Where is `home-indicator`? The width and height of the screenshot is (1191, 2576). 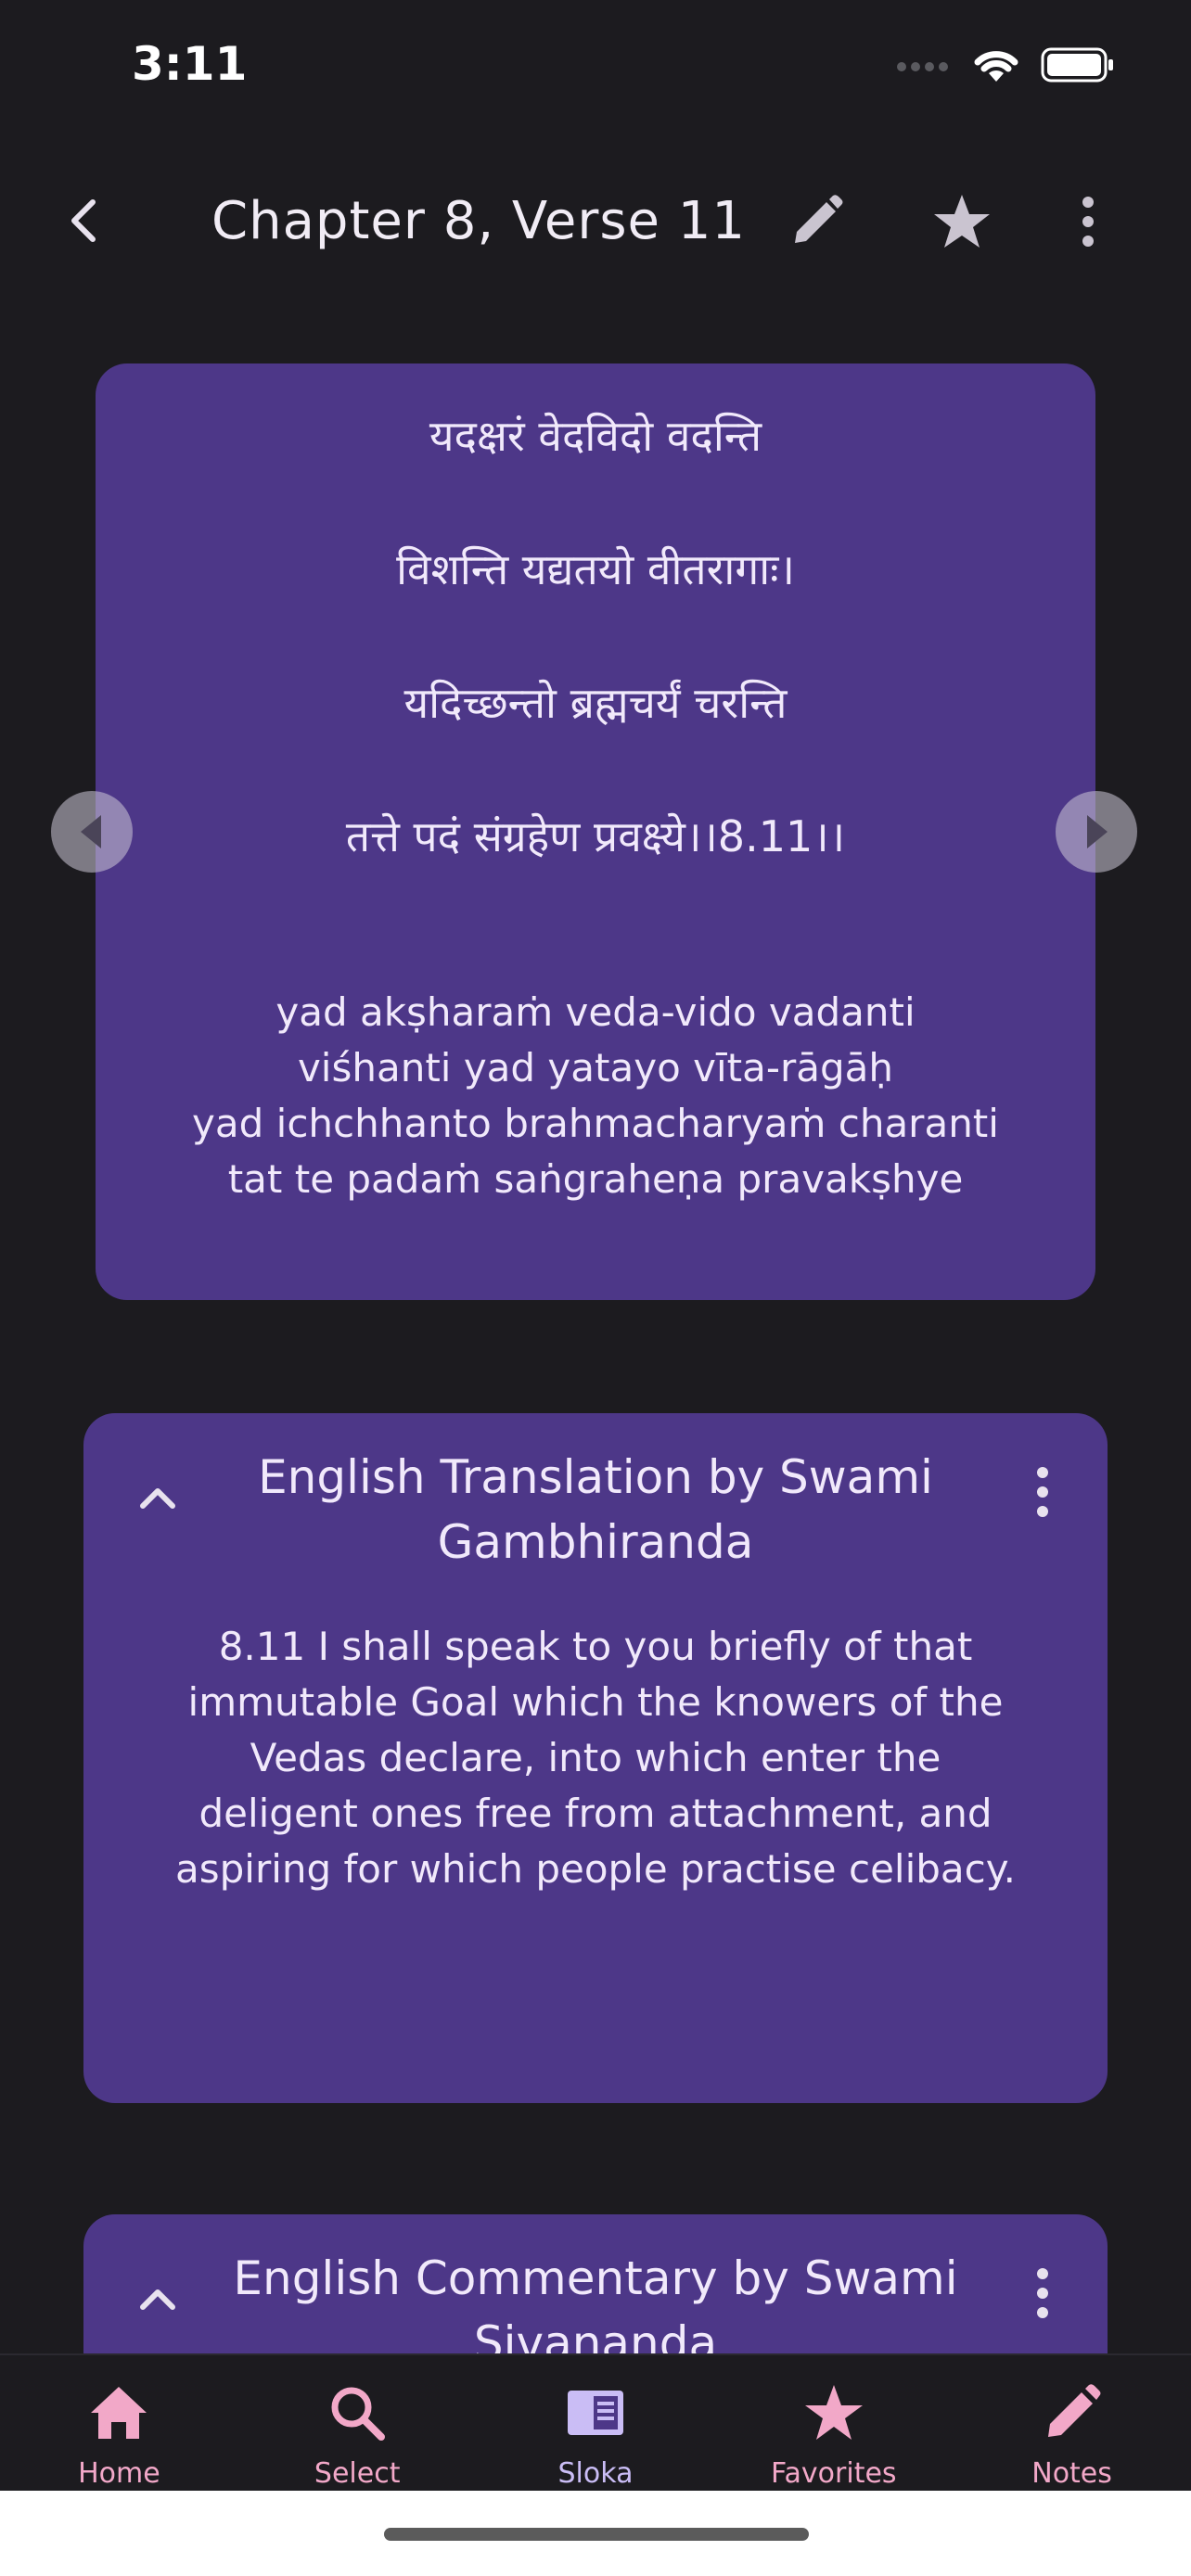 home-indicator is located at coordinates (597, 2534).